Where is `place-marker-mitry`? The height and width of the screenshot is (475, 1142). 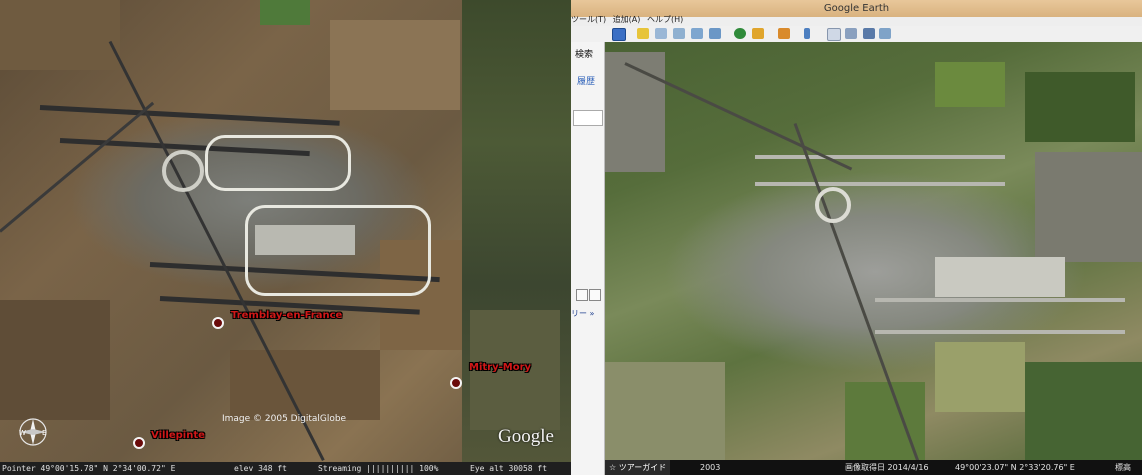 place-marker-mitry is located at coordinates (456, 383).